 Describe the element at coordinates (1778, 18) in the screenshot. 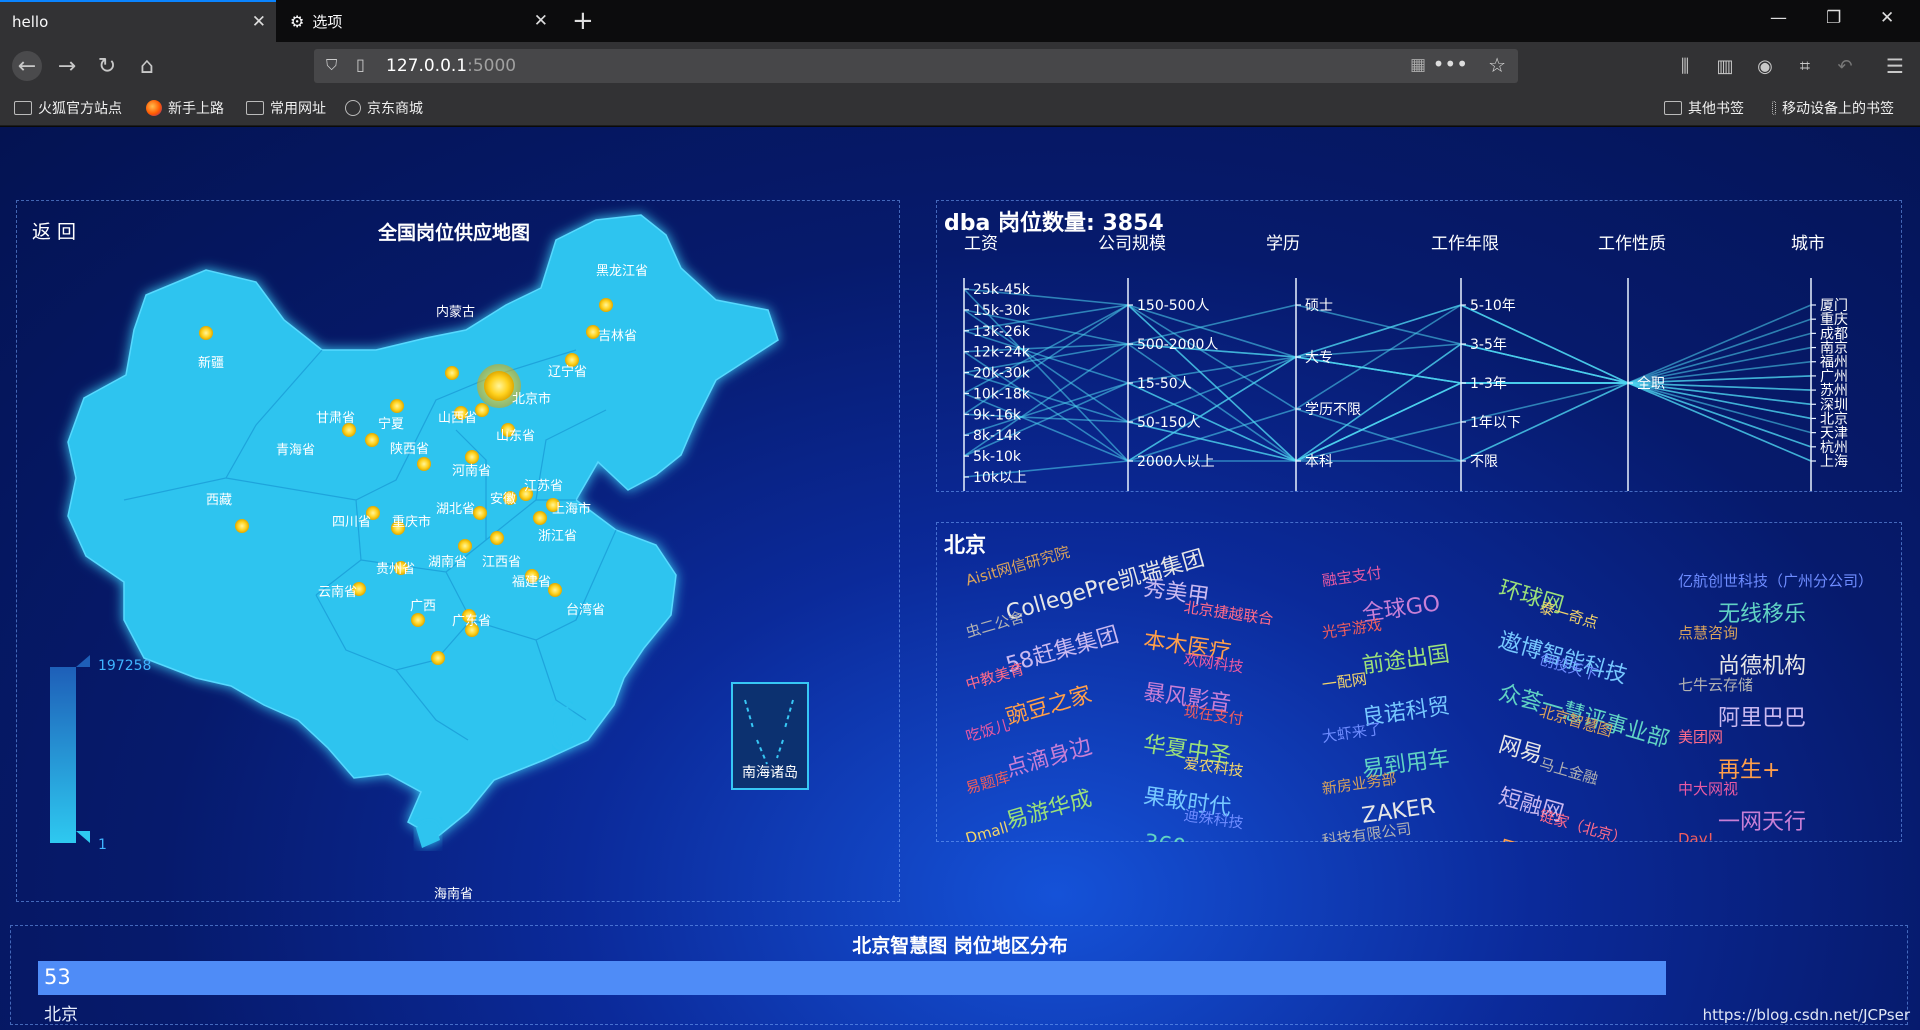

I see `minimize-icon: —` at that location.